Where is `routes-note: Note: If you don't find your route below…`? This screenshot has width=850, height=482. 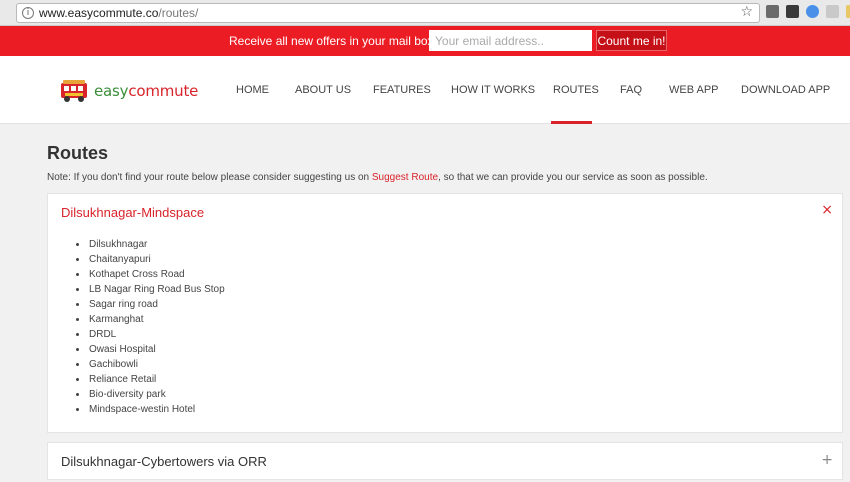
routes-note: Note: If you don't find your route below… is located at coordinates (377, 177).